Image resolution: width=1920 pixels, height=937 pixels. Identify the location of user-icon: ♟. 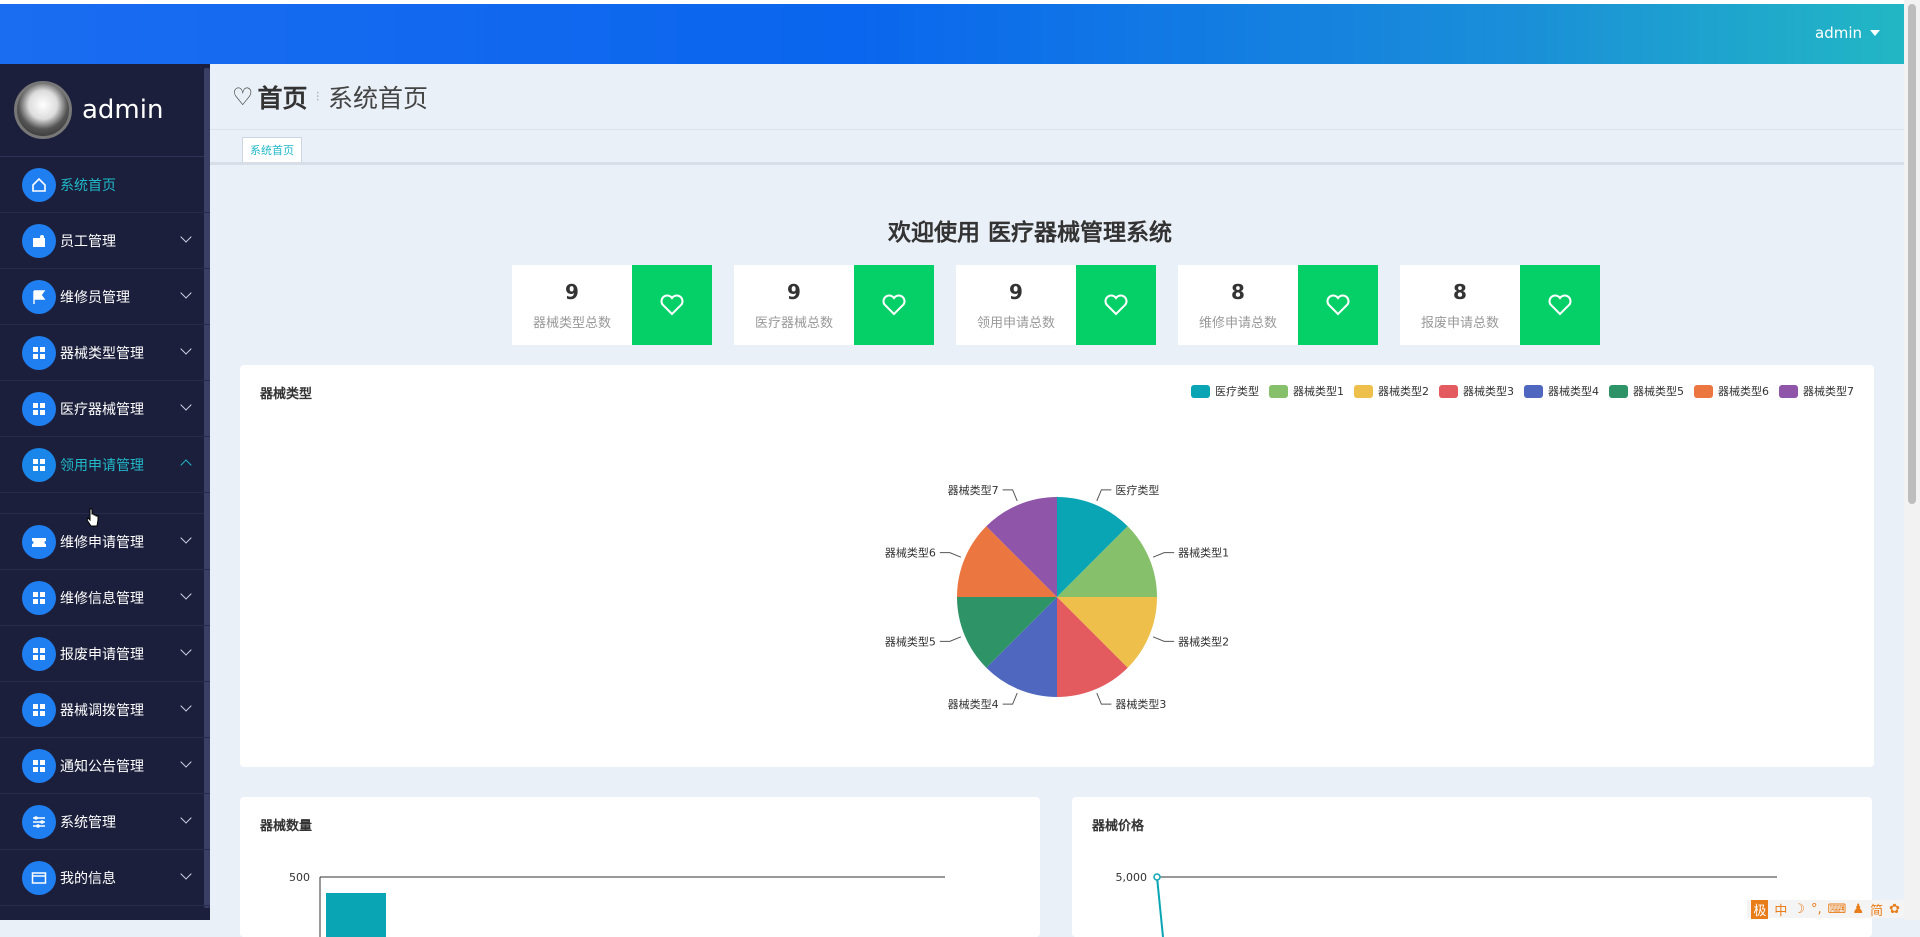
(1858, 909).